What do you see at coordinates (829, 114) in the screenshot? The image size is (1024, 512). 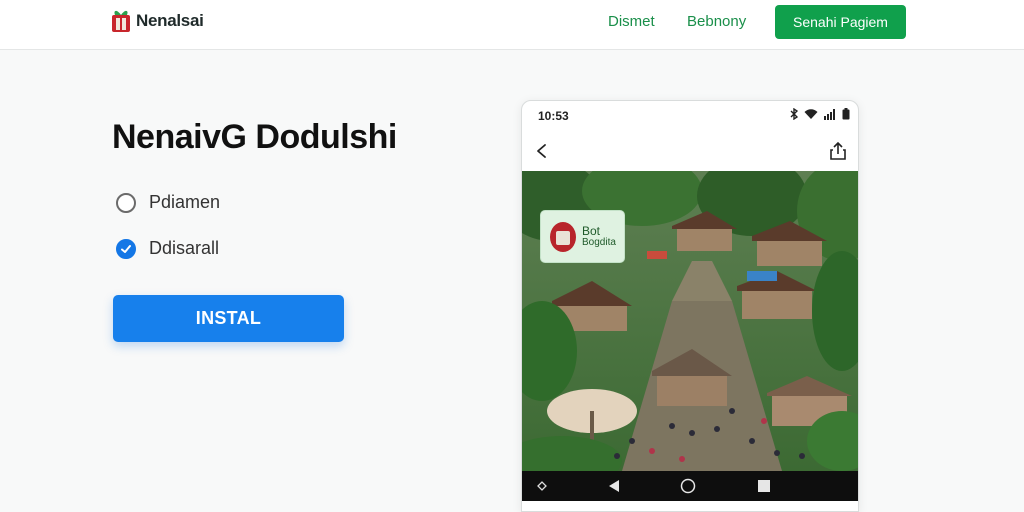 I see `signal-icon` at bounding box center [829, 114].